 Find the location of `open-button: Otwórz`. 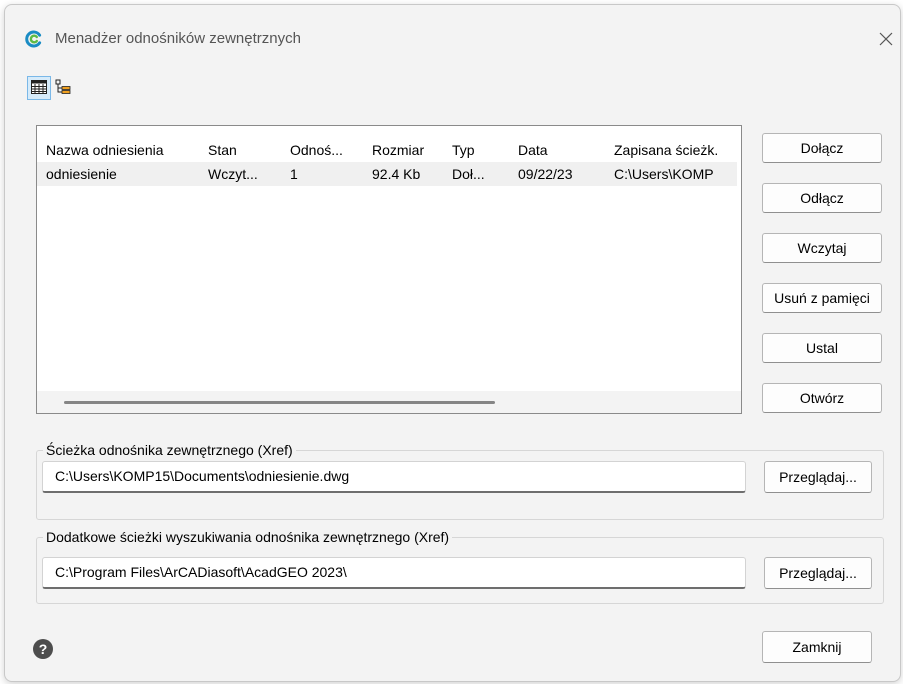

open-button: Otwórz is located at coordinates (822, 398).